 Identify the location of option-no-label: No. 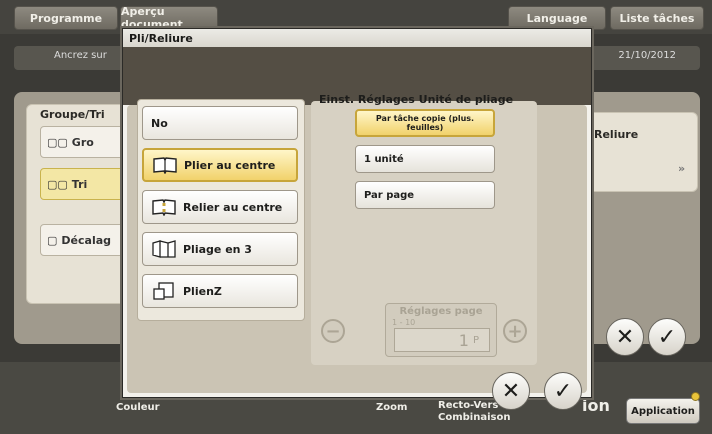
(159, 123).